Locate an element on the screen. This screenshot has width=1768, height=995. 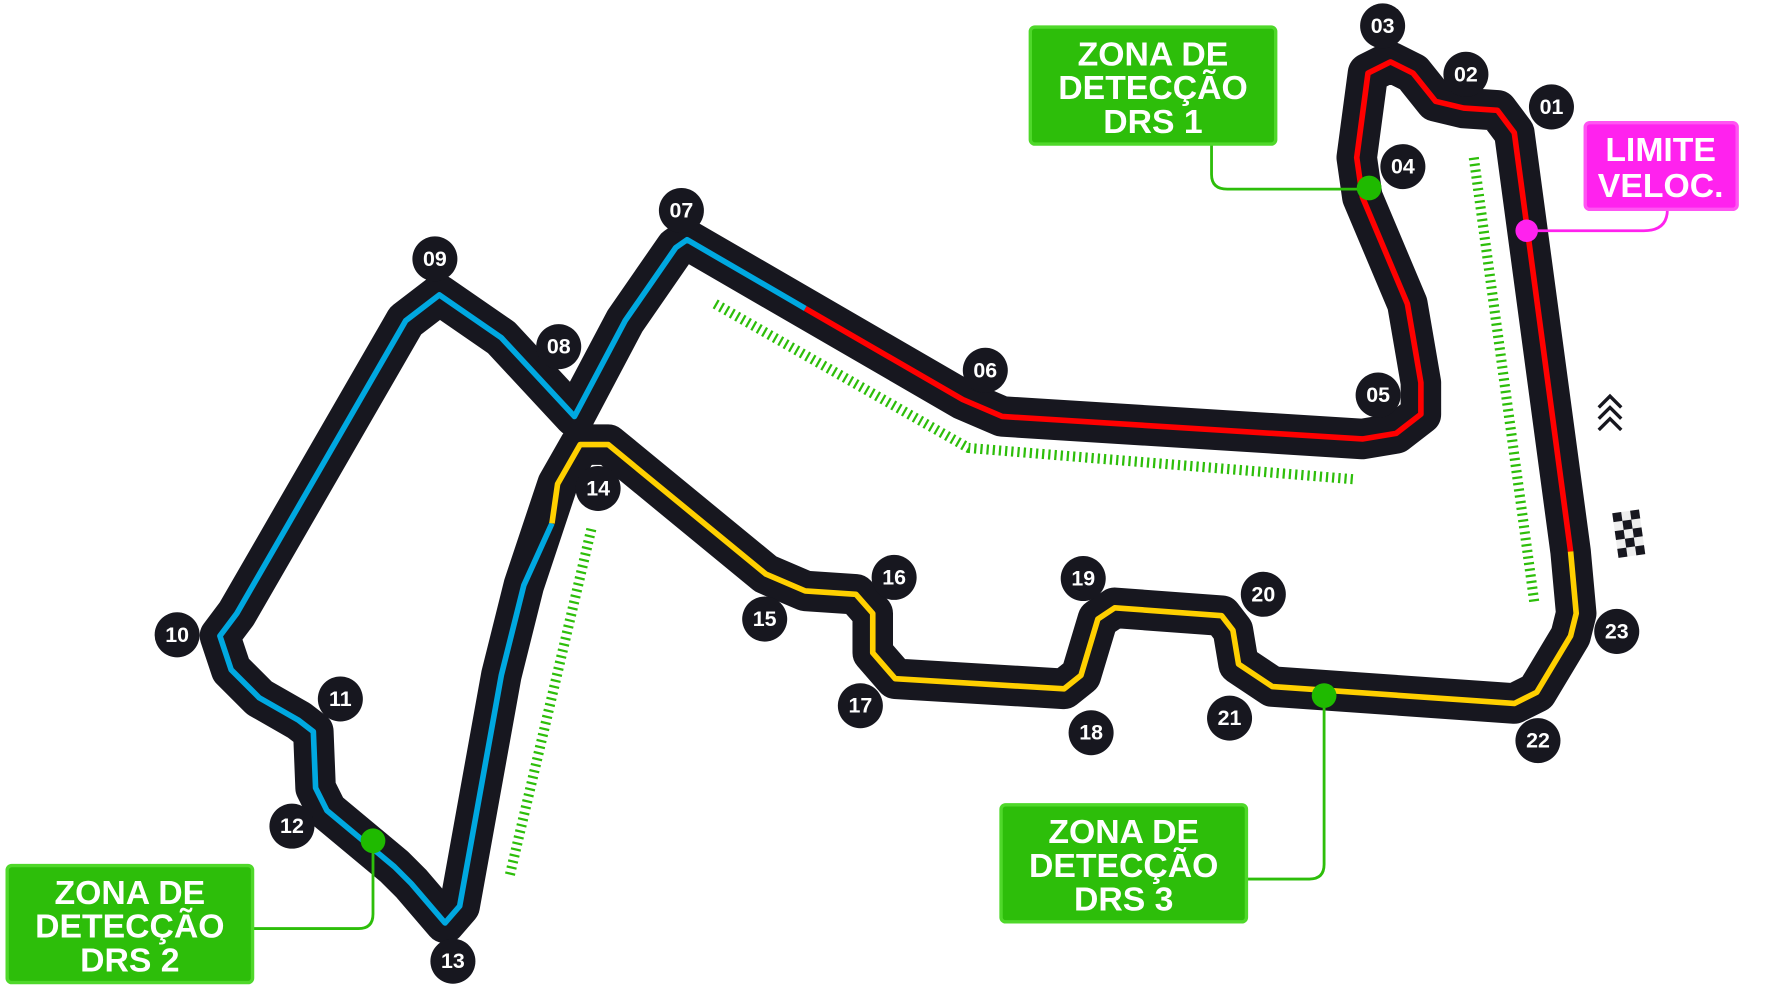
svg-text: 13 is located at coordinates (453, 961).